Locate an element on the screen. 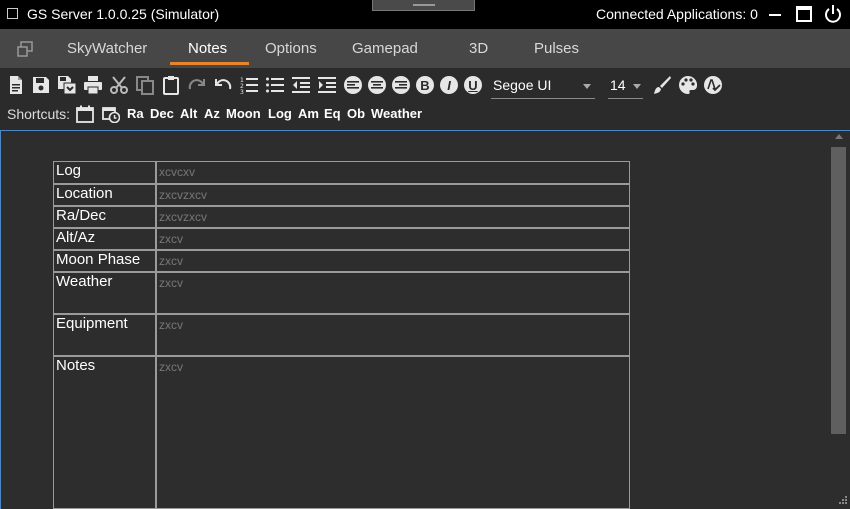 This screenshot has width=850, height=509. window-title: GS Server 1.0.0.25 (Simulator) is located at coordinates (123, 14).